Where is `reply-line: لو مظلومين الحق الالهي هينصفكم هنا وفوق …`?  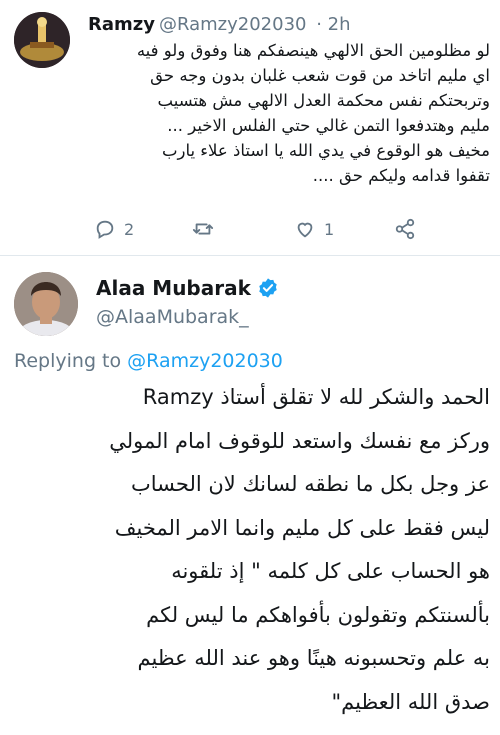
reply-line: لو مظلومين الحق الالهي هينصفكم هنا وفوق … is located at coordinates (313, 50).